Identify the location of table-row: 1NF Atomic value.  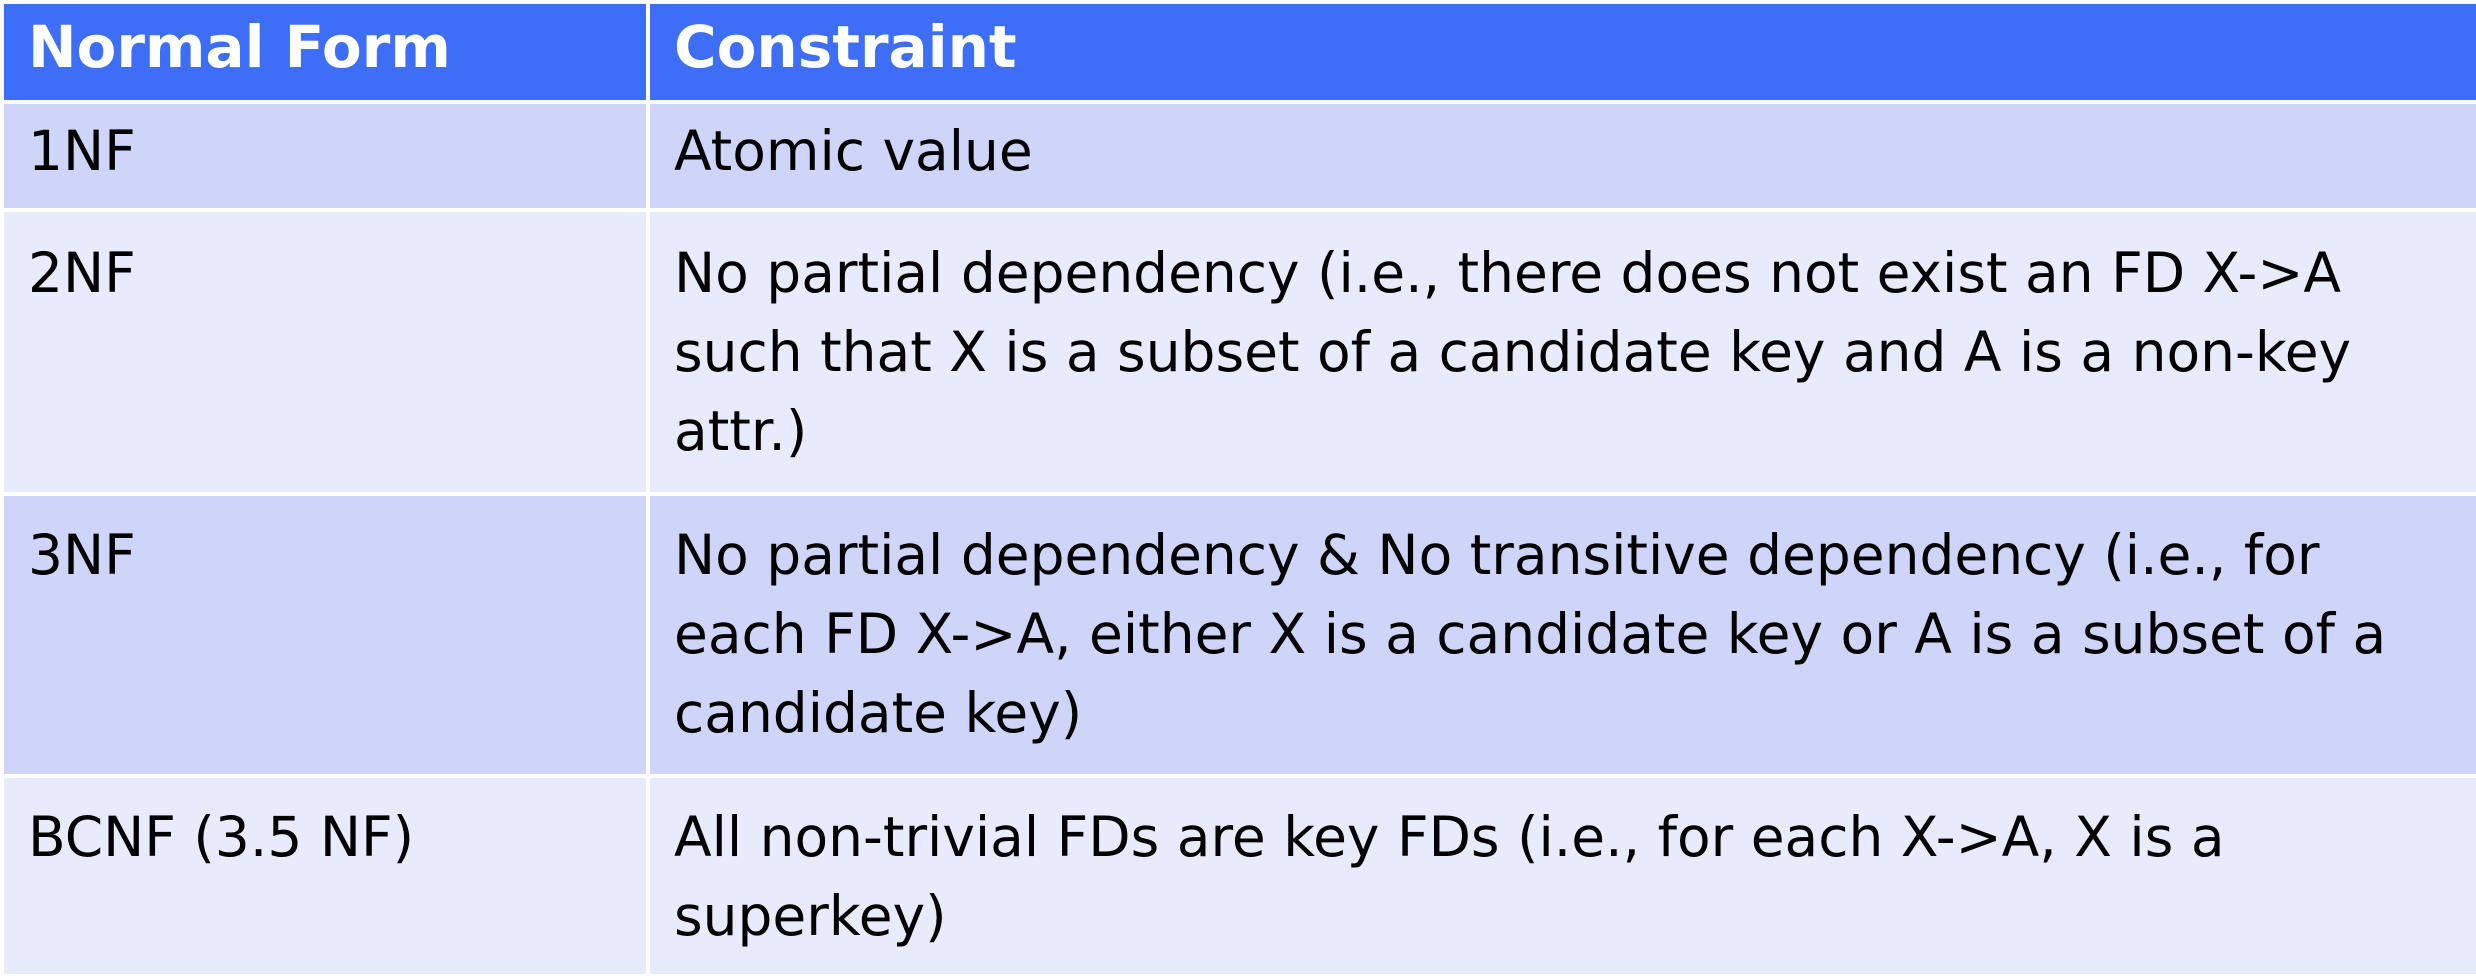
(1238, 156).